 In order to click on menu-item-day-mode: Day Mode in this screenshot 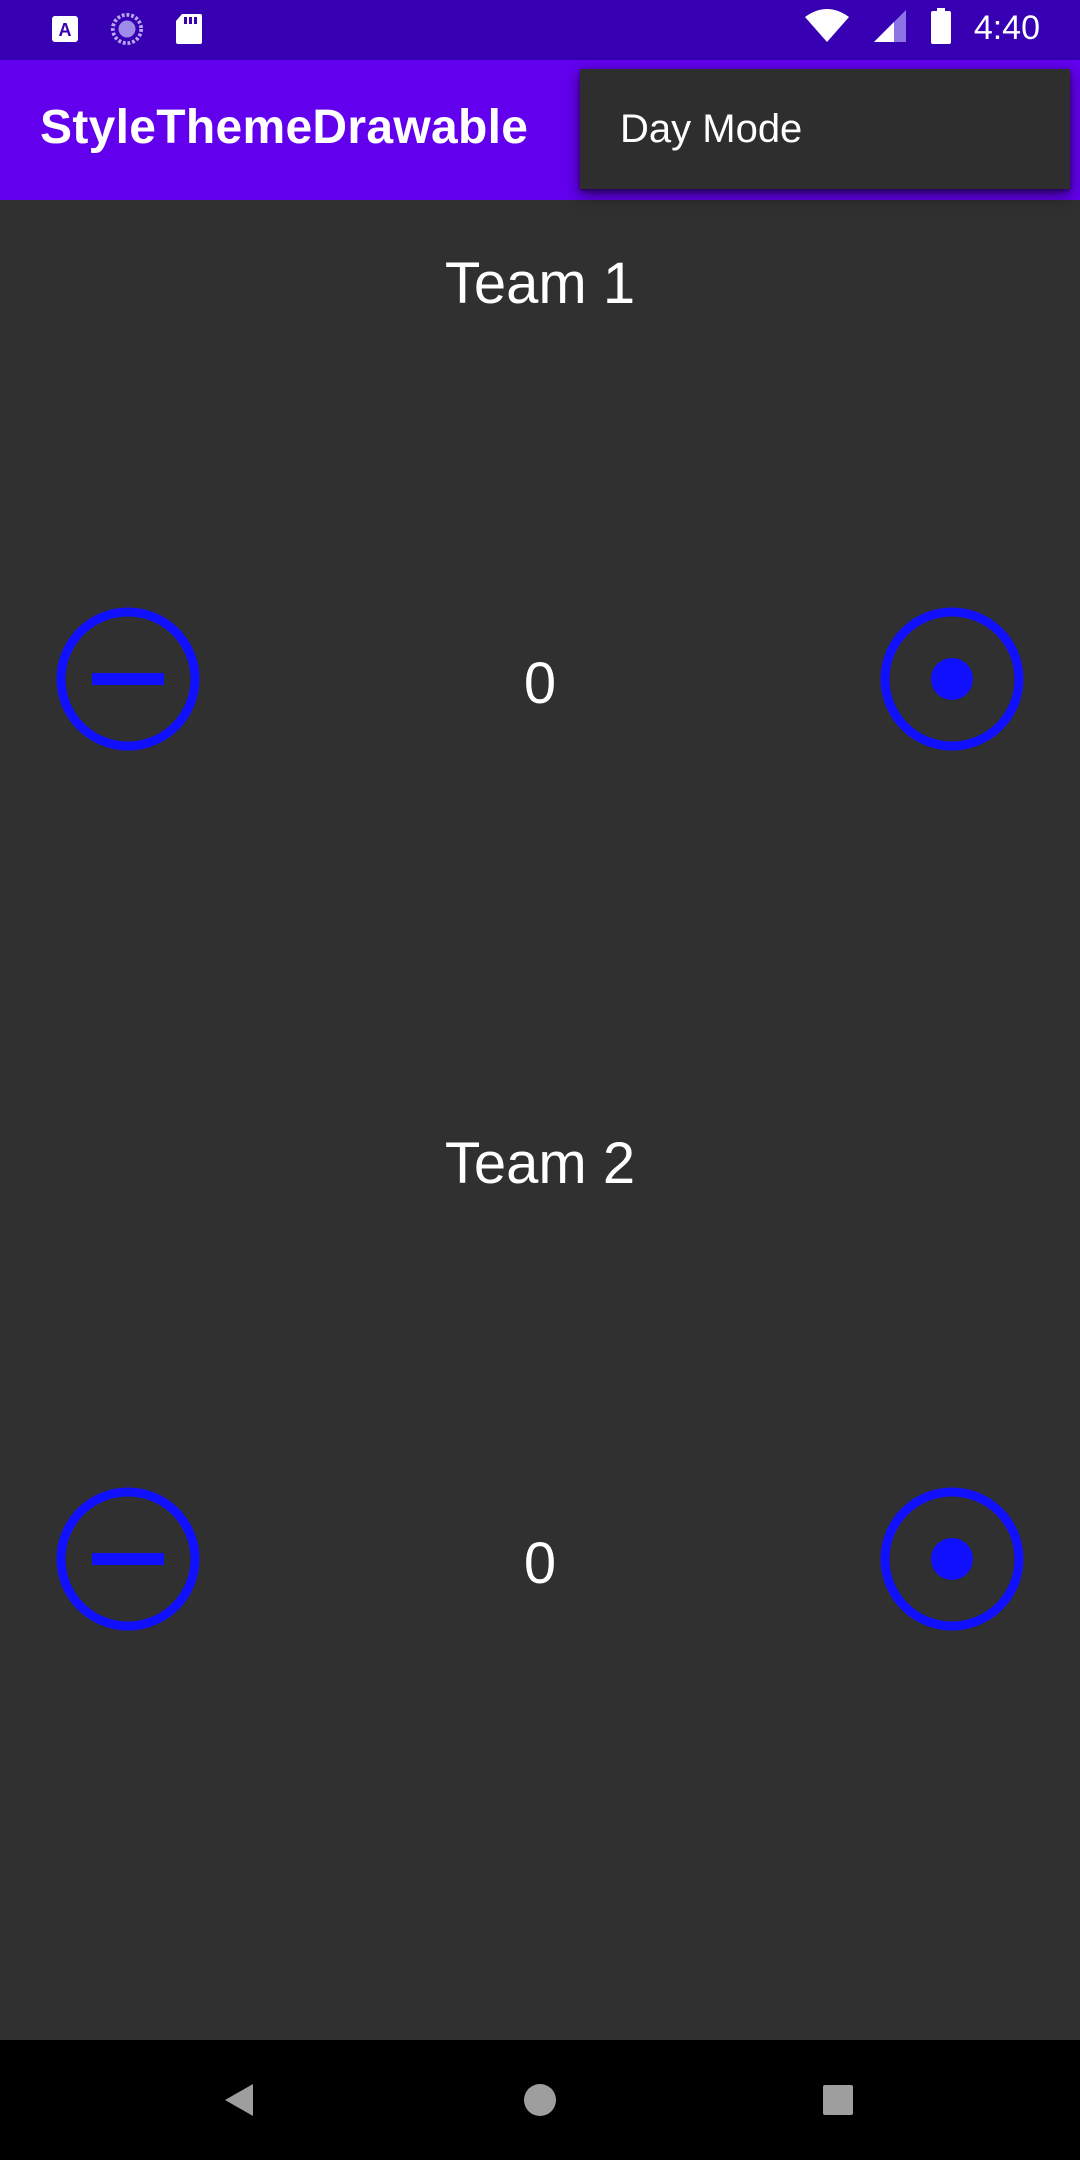, I will do `click(825, 129)`.